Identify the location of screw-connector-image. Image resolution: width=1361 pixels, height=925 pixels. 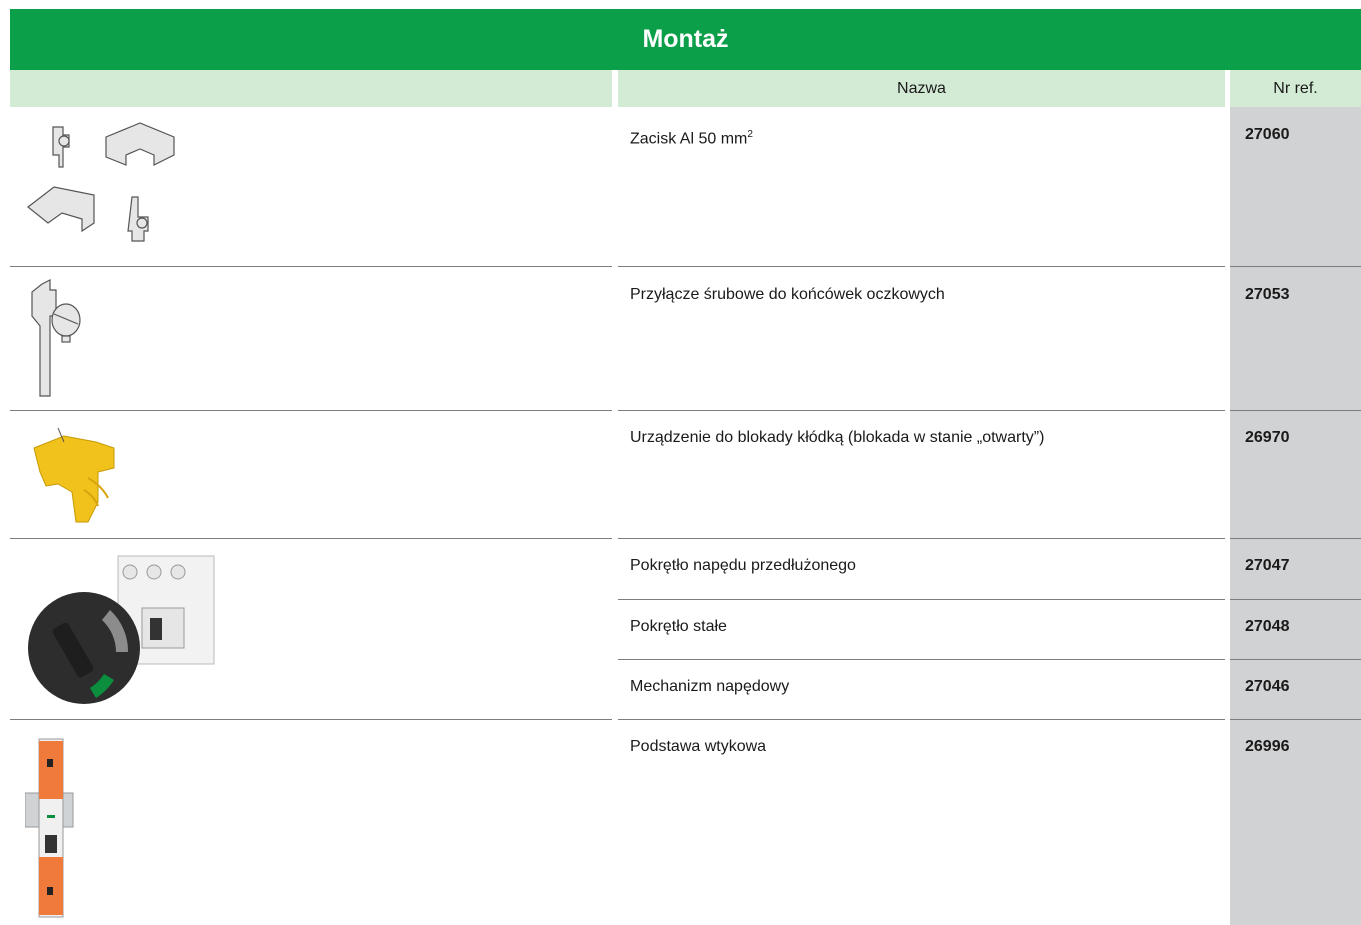
(56, 338).